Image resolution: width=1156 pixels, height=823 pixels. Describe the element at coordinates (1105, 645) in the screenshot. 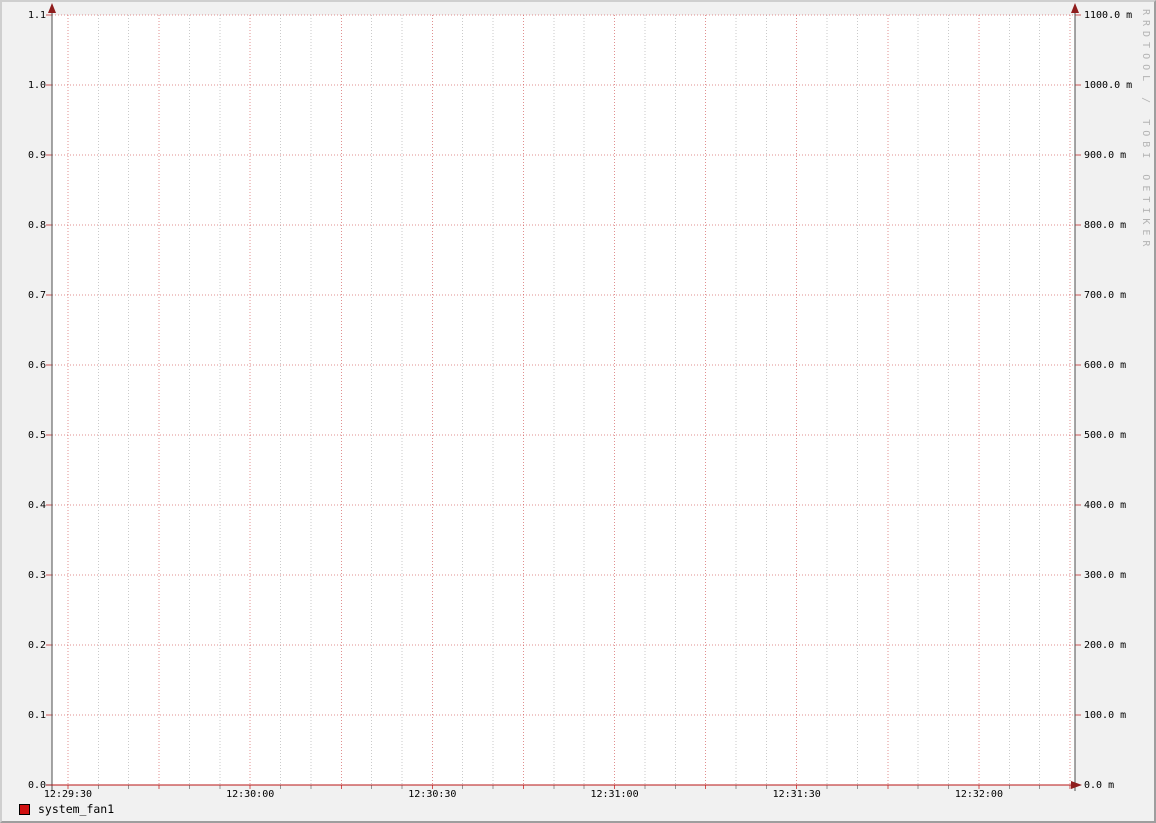

I see `y-axis-tick-label-right: 200.0 m` at that location.